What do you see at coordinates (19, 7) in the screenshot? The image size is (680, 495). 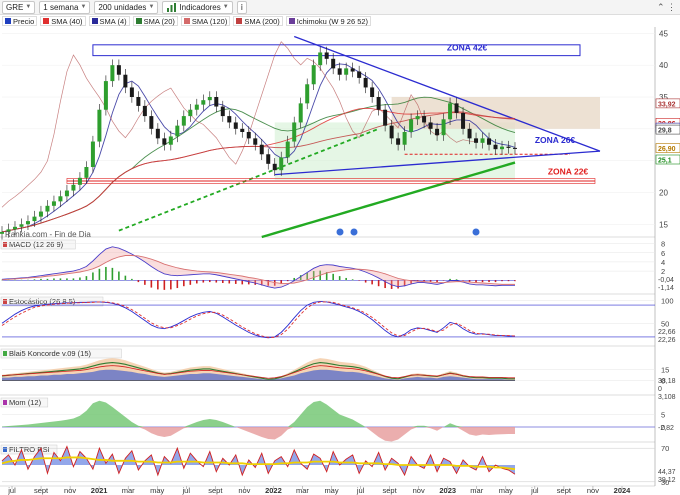 I see `symbol-select: GRE ▼` at bounding box center [19, 7].